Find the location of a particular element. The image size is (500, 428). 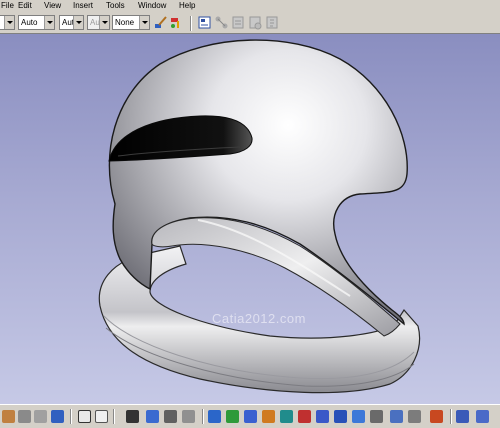

zoom-out-icon is located at coordinates (286, 416).